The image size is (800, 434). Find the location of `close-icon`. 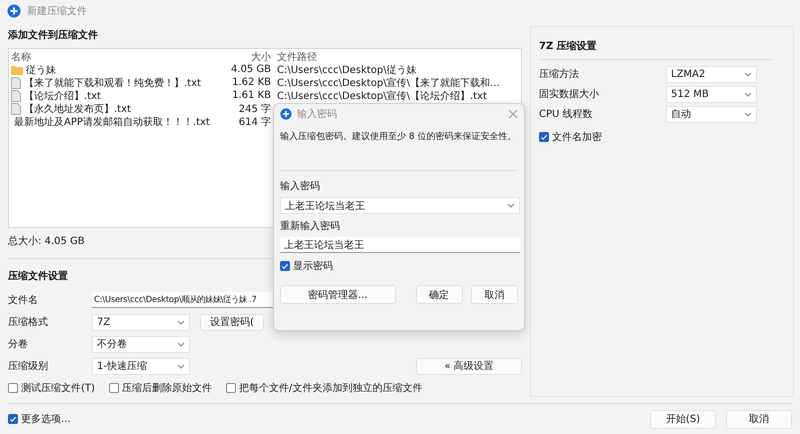

close-icon is located at coordinates (513, 114).